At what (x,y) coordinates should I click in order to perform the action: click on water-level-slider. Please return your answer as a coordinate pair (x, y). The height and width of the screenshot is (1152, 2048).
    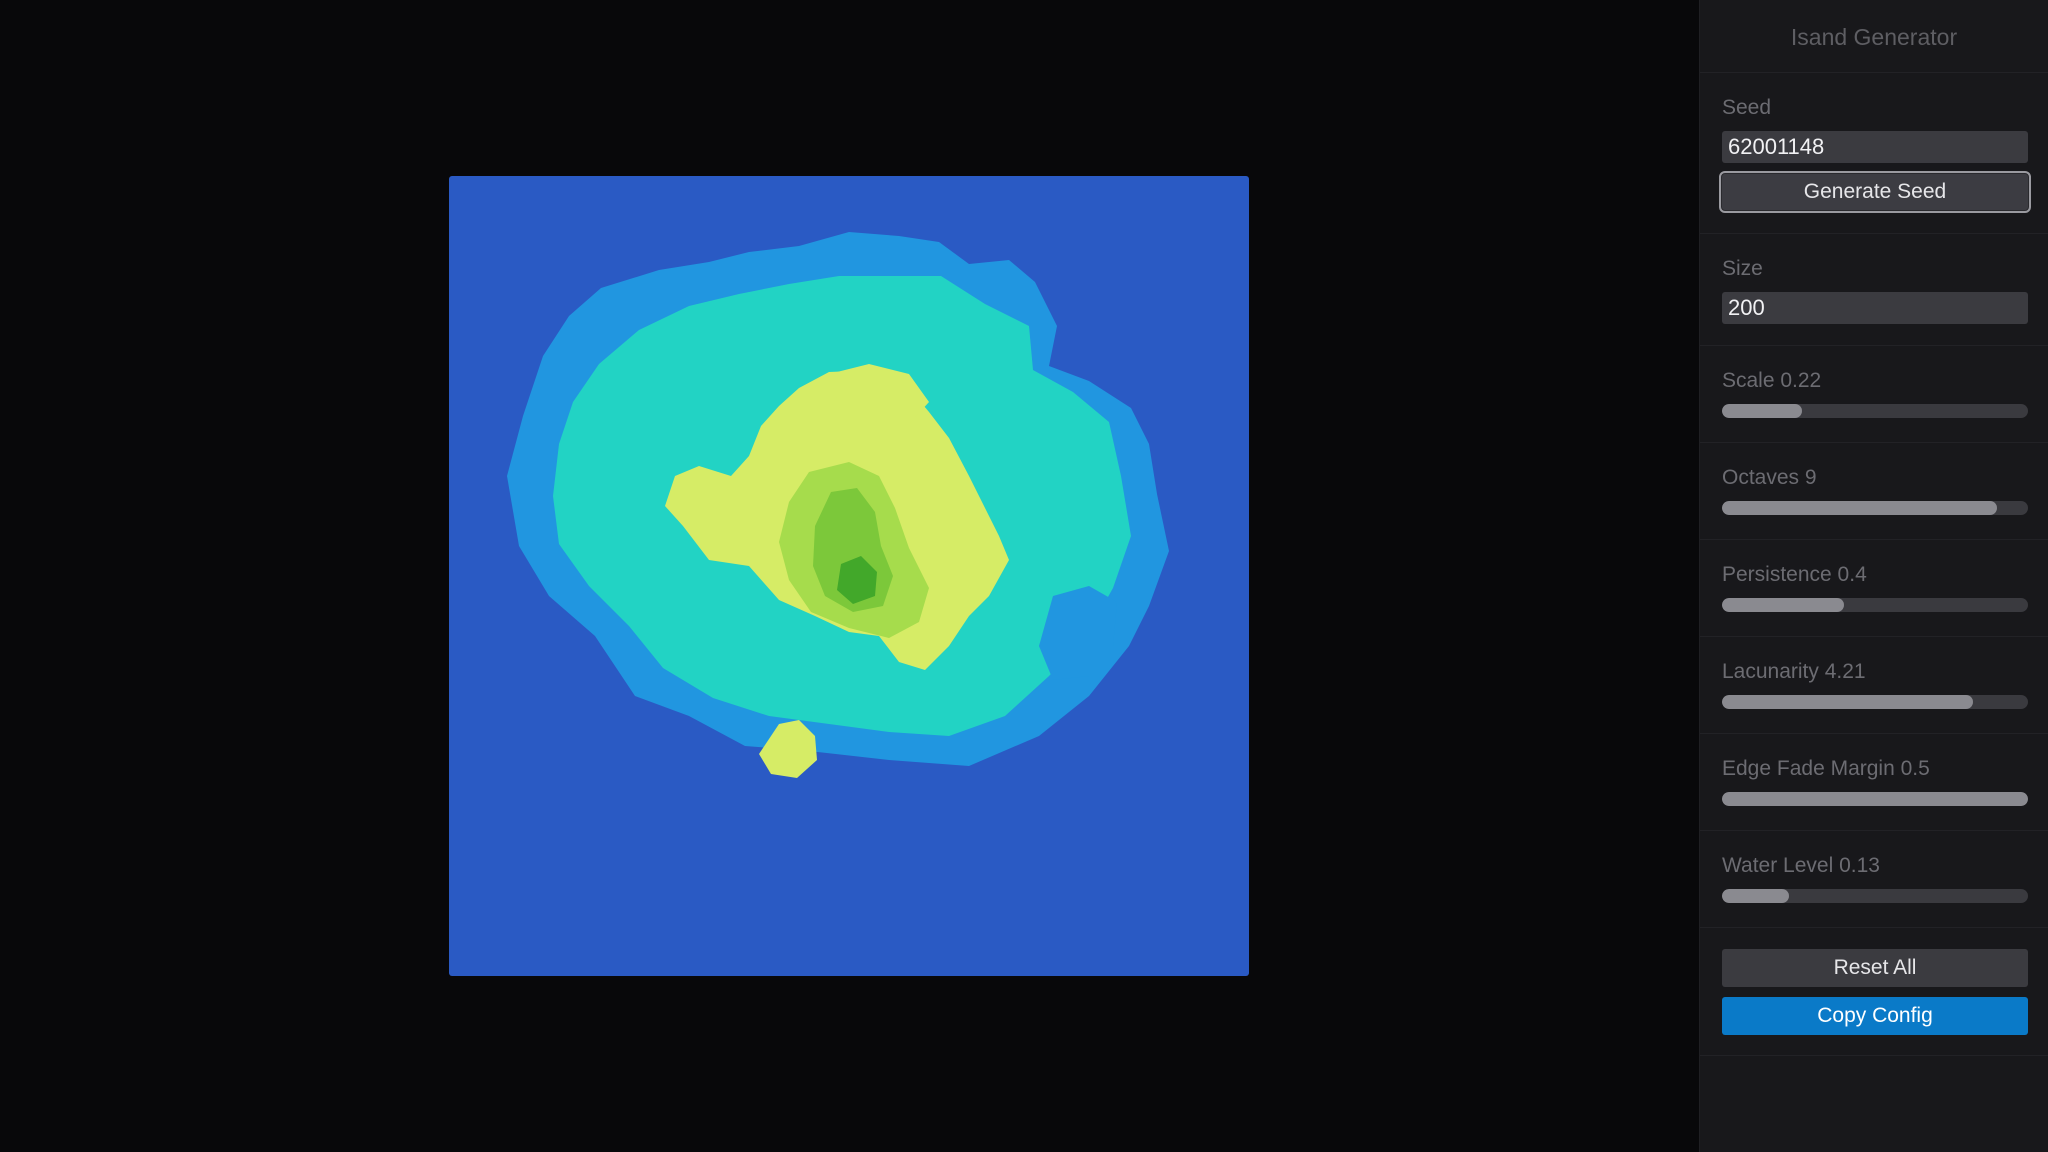
    Looking at the image, I should click on (1875, 896).